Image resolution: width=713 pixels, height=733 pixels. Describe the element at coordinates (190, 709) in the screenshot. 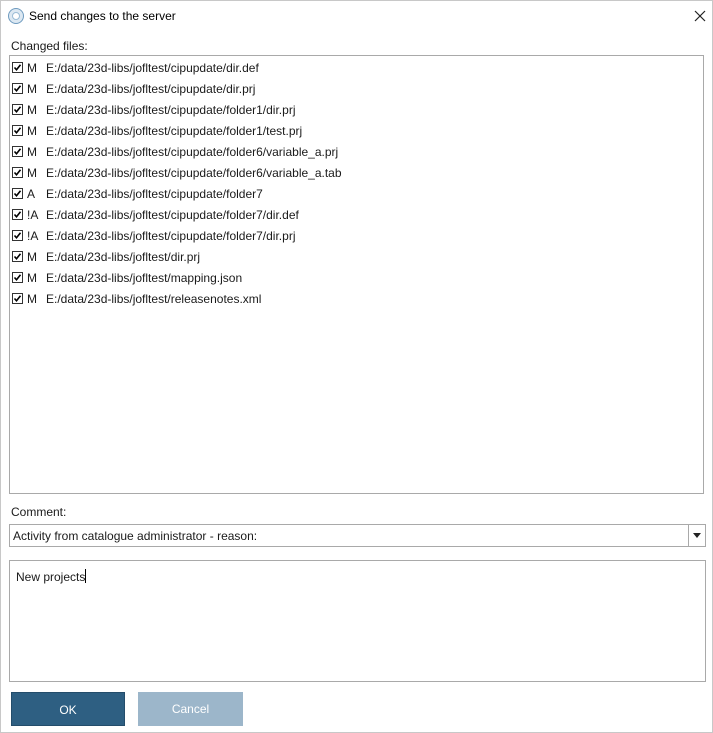

I see `cancel-button: Cancel` at that location.